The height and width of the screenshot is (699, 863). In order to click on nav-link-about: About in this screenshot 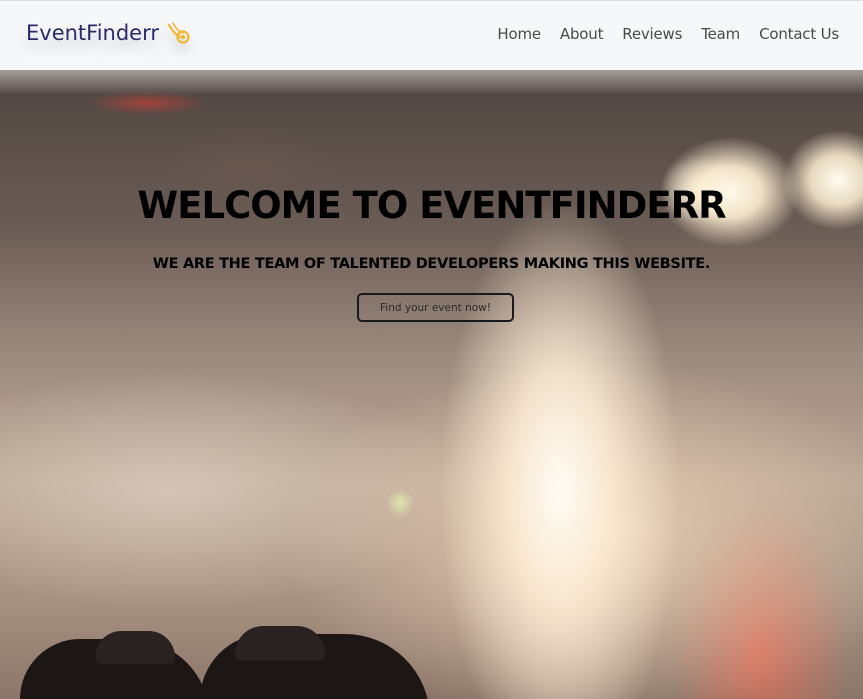, I will do `click(582, 34)`.